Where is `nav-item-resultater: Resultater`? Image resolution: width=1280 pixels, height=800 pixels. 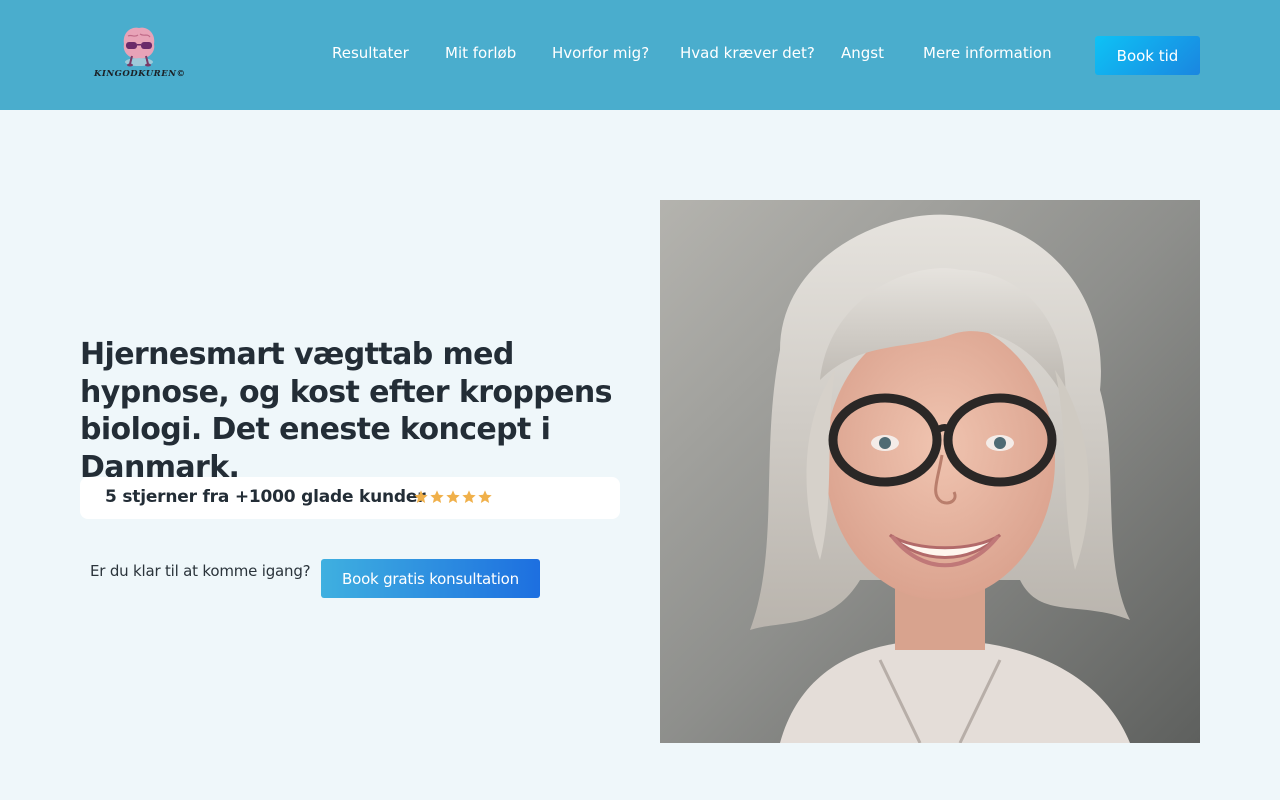 nav-item-resultater: Resultater is located at coordinates (370, 53).